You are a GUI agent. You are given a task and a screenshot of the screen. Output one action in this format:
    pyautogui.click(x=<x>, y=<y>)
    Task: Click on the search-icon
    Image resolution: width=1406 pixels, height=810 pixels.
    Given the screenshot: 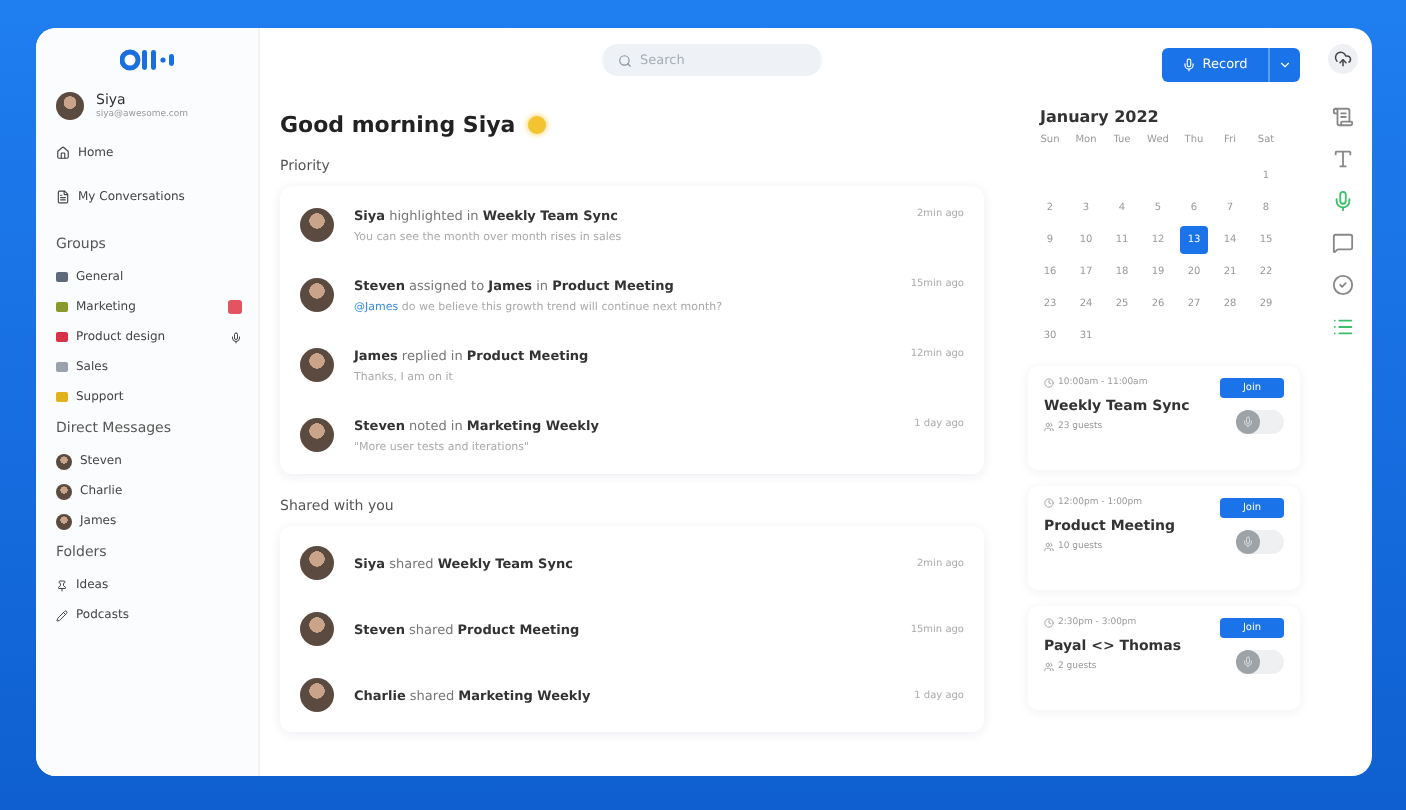 What is the action you would take?
    pyautogui.click(x=625, y=60)
    